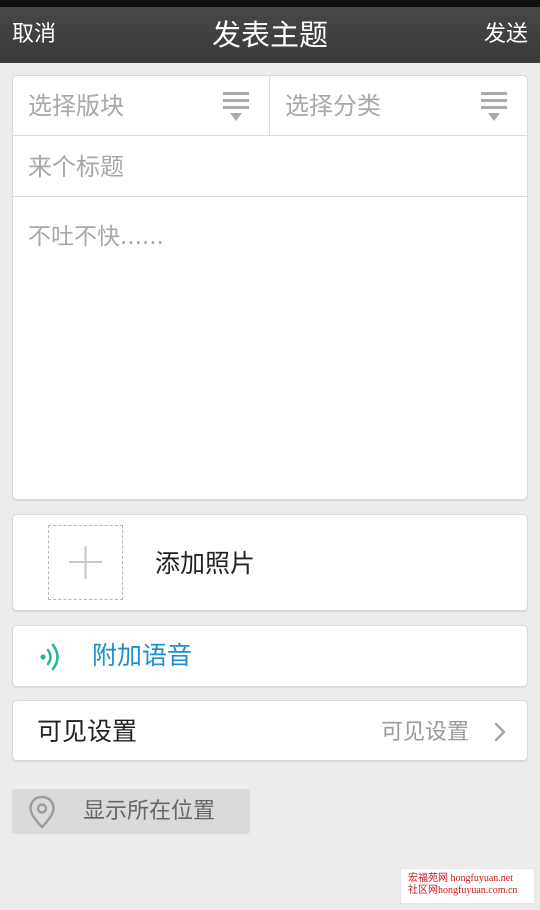 The height and width of the screenshot is (910, 540). What do you see at coordinates (270, 656) in the screenshot?
I see `attach-voice-button: 附加语音` at bounding box center [270, 656].